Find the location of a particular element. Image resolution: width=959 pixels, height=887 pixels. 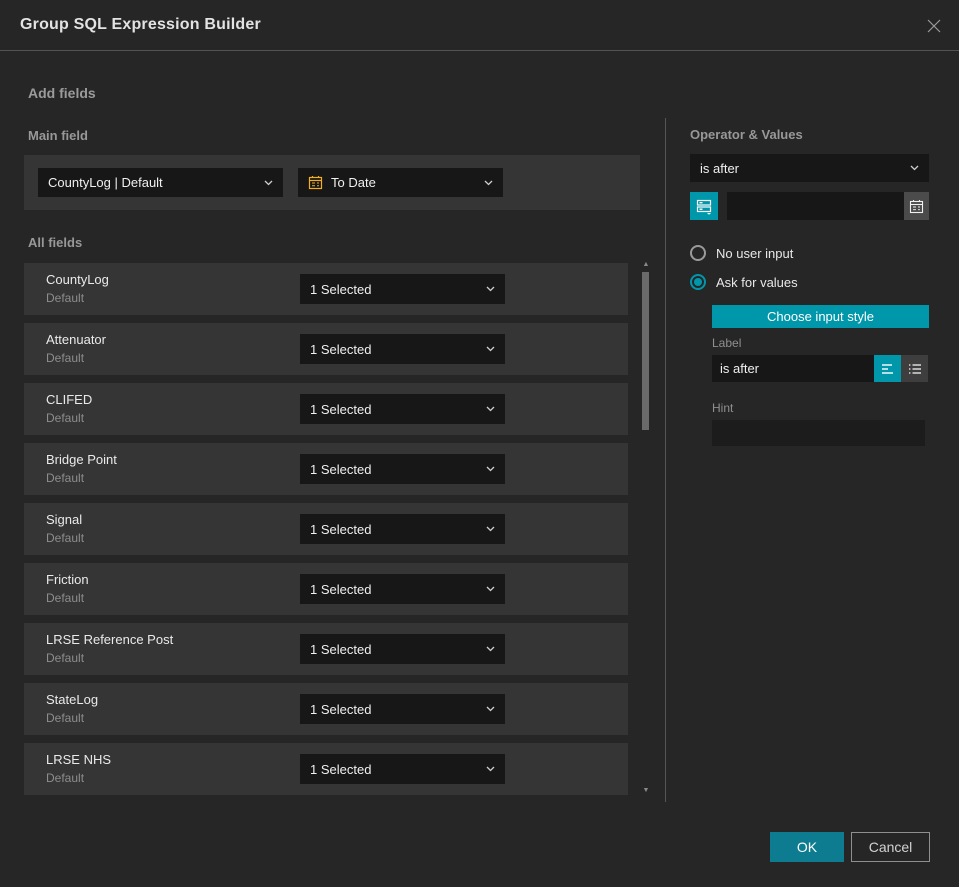

dialog-titlebar: Group SQL Expression Builder is located at coordinates (479, 25).